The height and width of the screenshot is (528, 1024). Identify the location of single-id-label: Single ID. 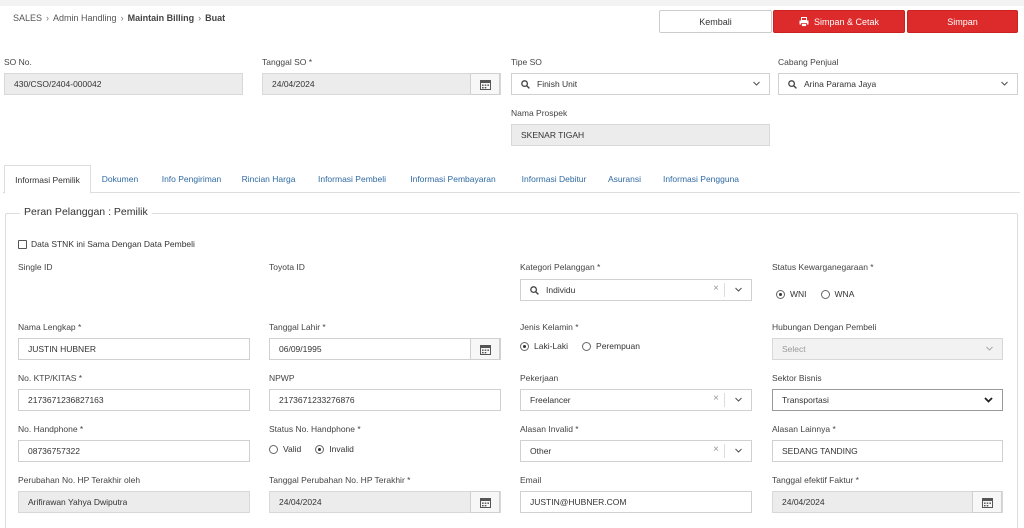
(35, 267).